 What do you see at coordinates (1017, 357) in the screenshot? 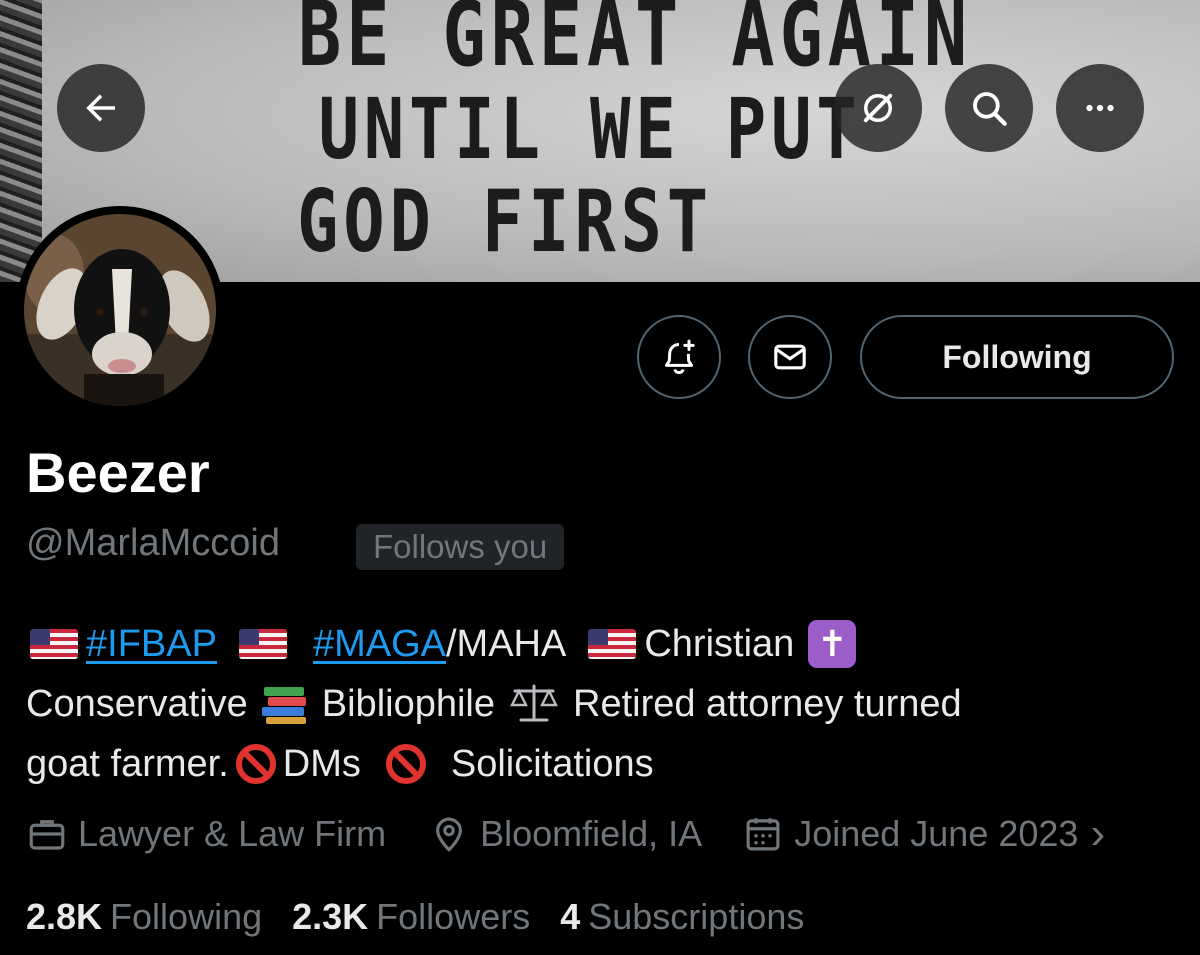
I see `following-button: Following` at bounding box center [1017, 357].